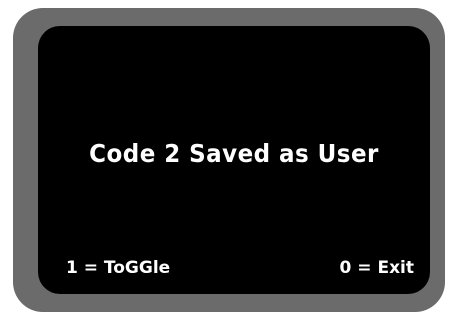  What do you see at coordinates (234, 153) in the screenshot?
I see `status-message: Code 2 Saved as User` at bounding box center [234, 153].